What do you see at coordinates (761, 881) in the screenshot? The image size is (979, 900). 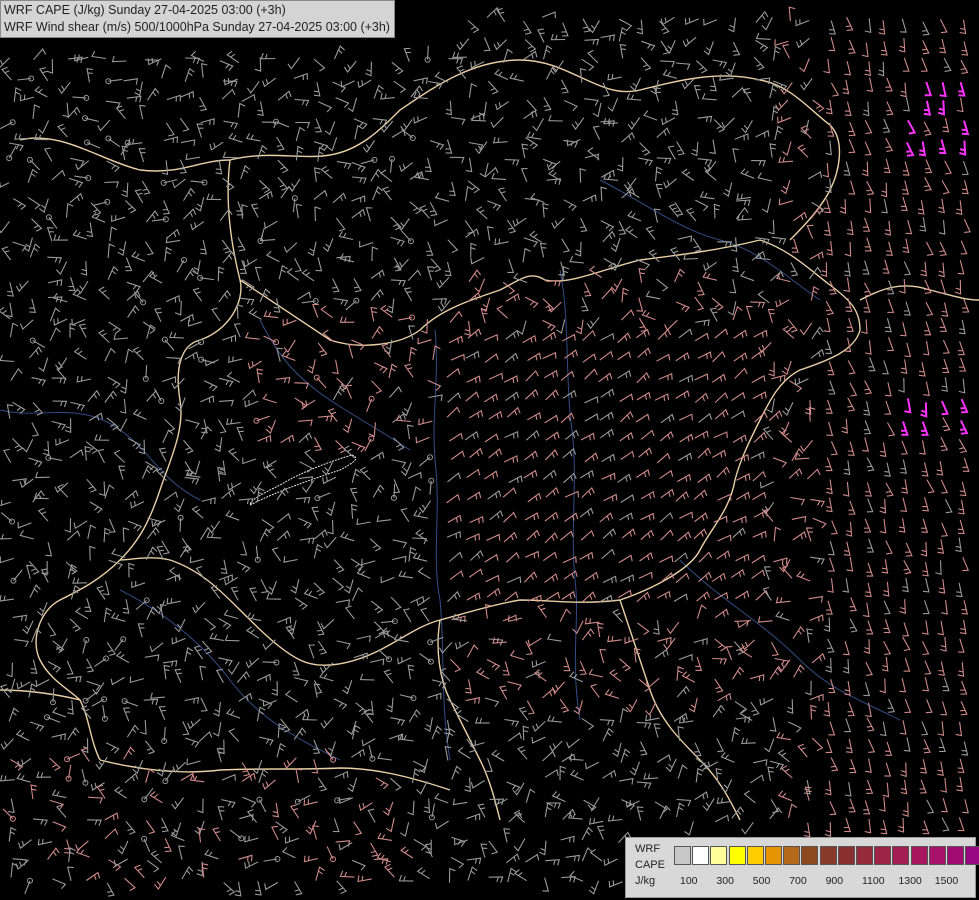 I see `legend-tick-label: 500` at bounding box center [761, 881].